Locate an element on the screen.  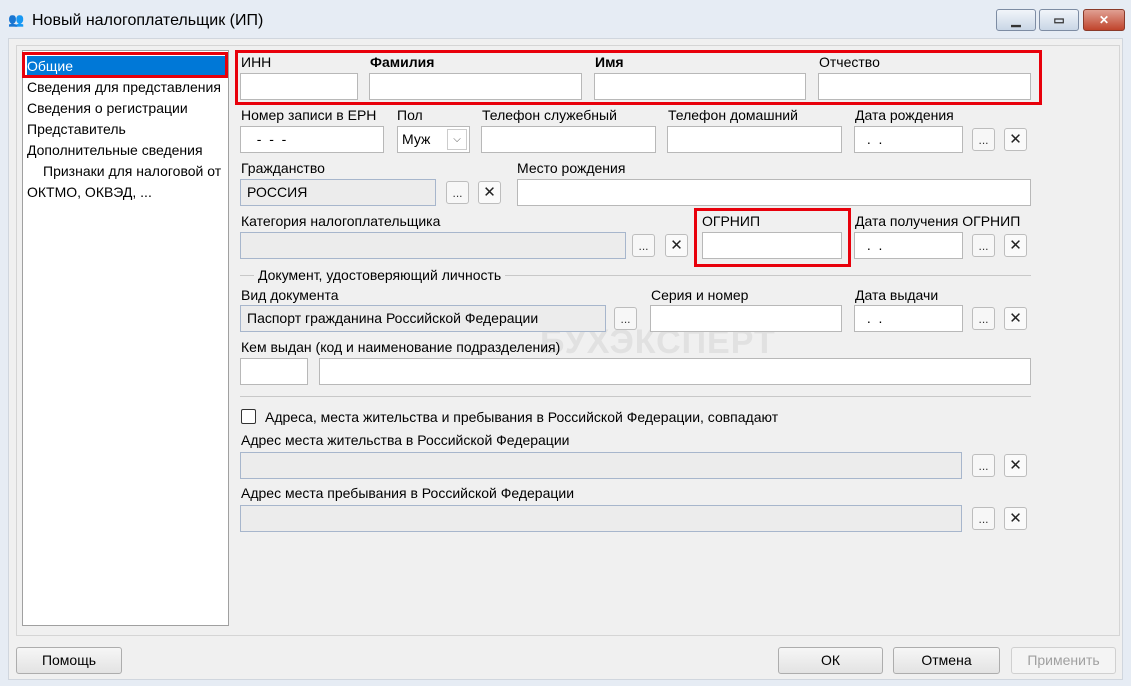
issued-by-input is located at coordinates (675, 371).